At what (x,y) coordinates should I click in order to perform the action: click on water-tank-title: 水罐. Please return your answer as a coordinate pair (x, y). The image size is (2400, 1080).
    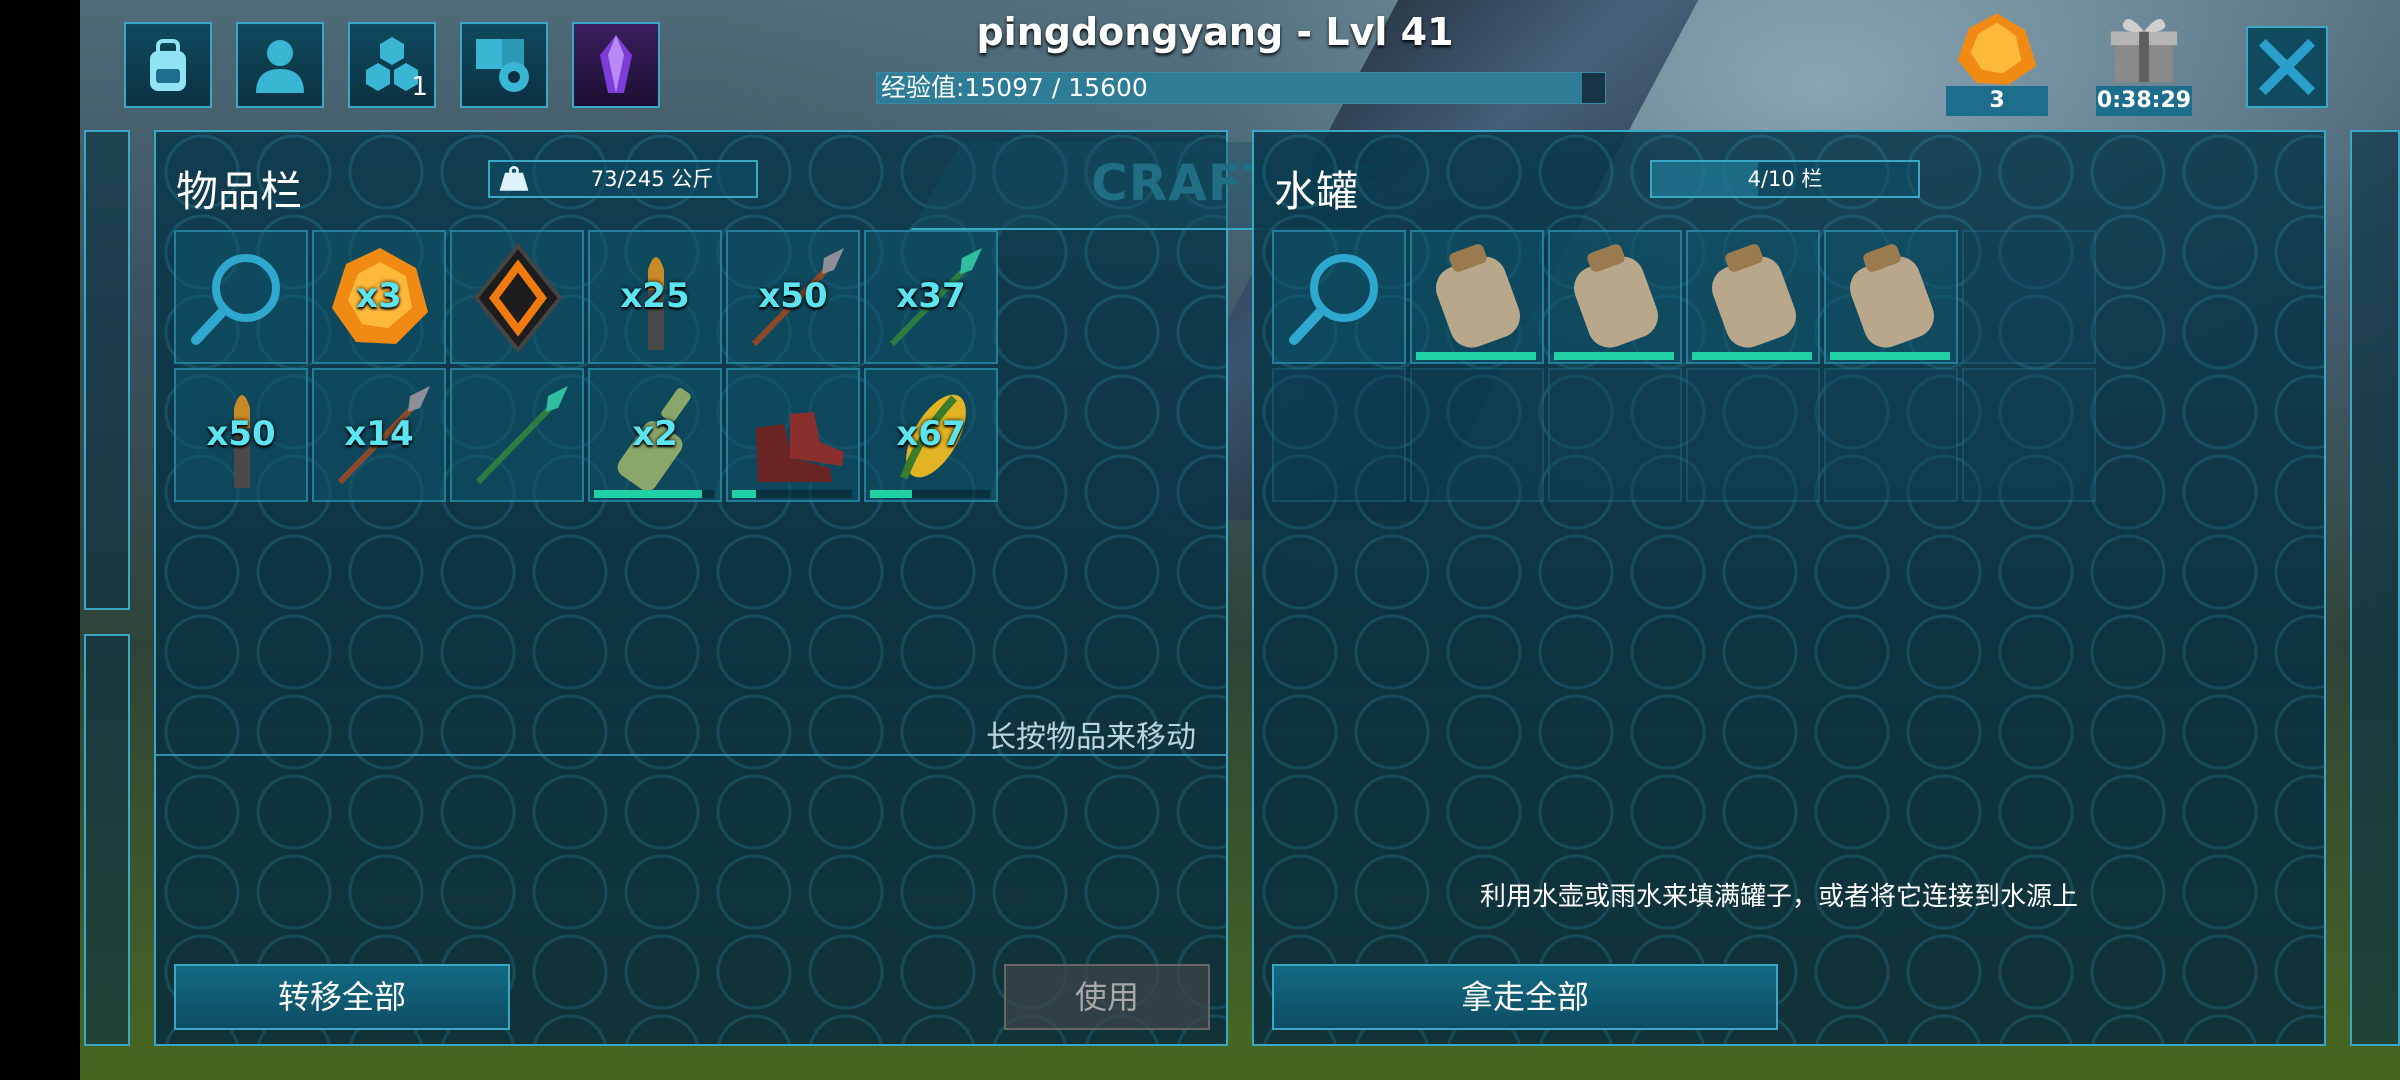
    Looking at the image, I should click on (1316, 191).